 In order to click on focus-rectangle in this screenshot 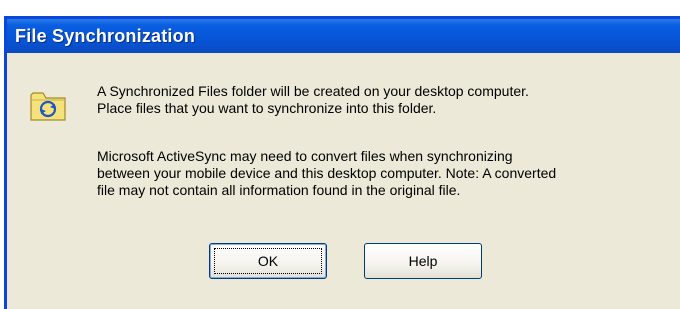, I will do `click(268, 261)`.